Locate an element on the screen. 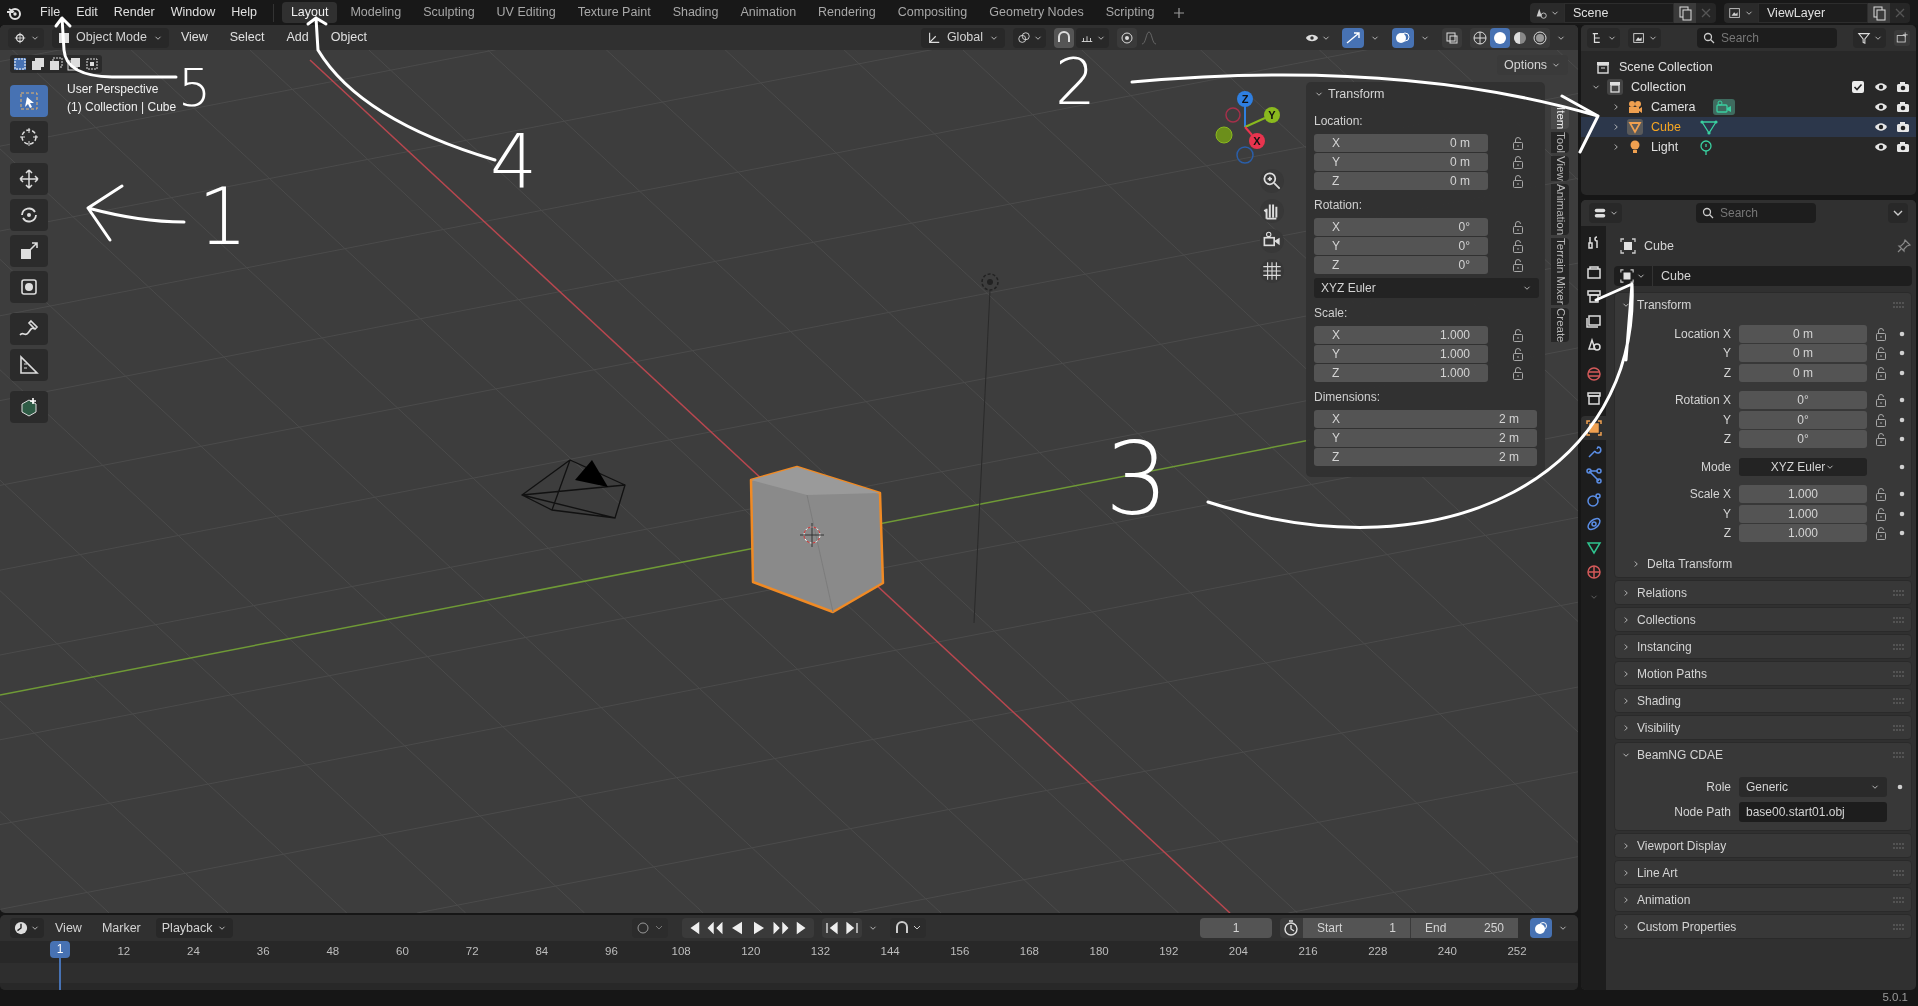 This screenshot has width=1918, height=1006. number-field: Z 0 m is located at coordinates (1401, 181).